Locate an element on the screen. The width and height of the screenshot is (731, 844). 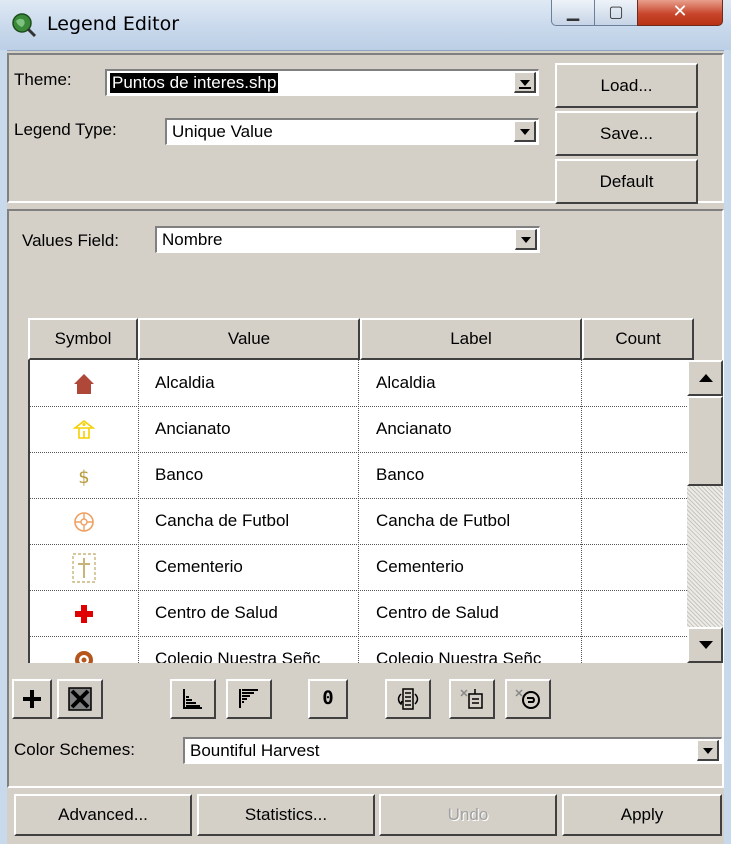
column-header-label: Label is located at coordinates (471, 339).